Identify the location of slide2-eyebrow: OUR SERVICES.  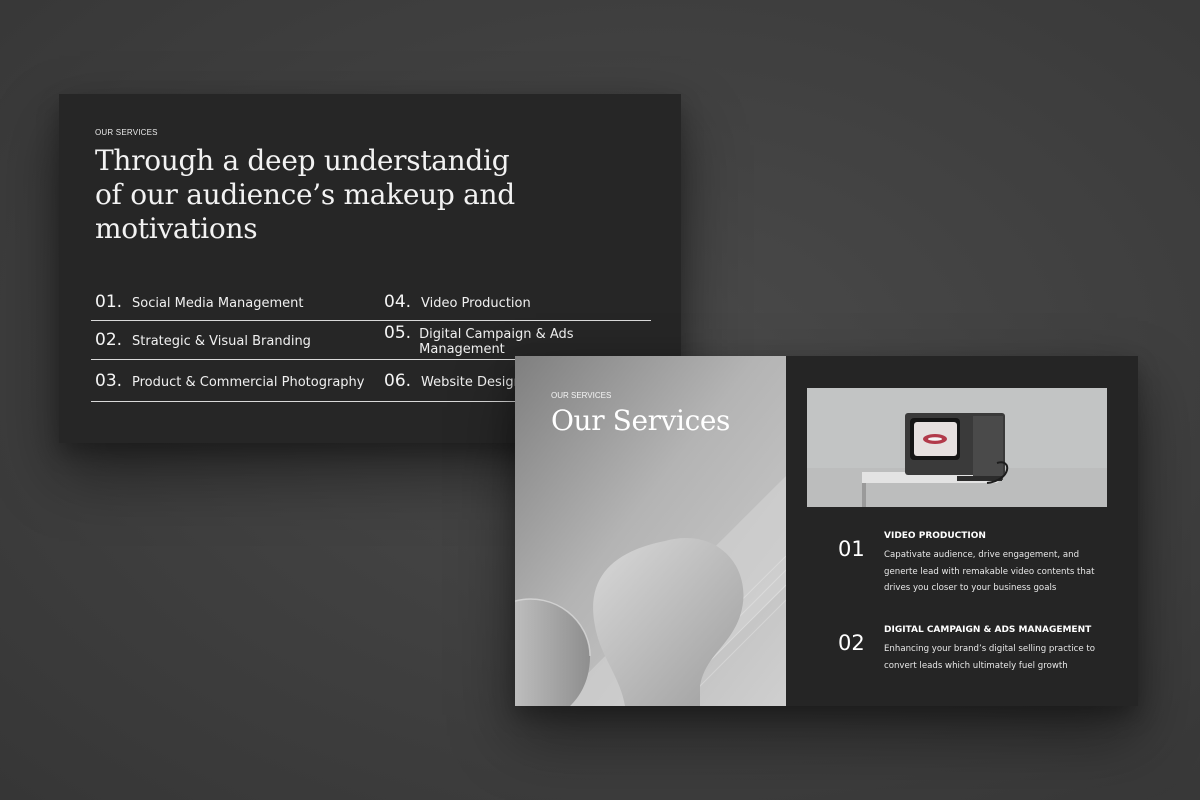
(581, 395).